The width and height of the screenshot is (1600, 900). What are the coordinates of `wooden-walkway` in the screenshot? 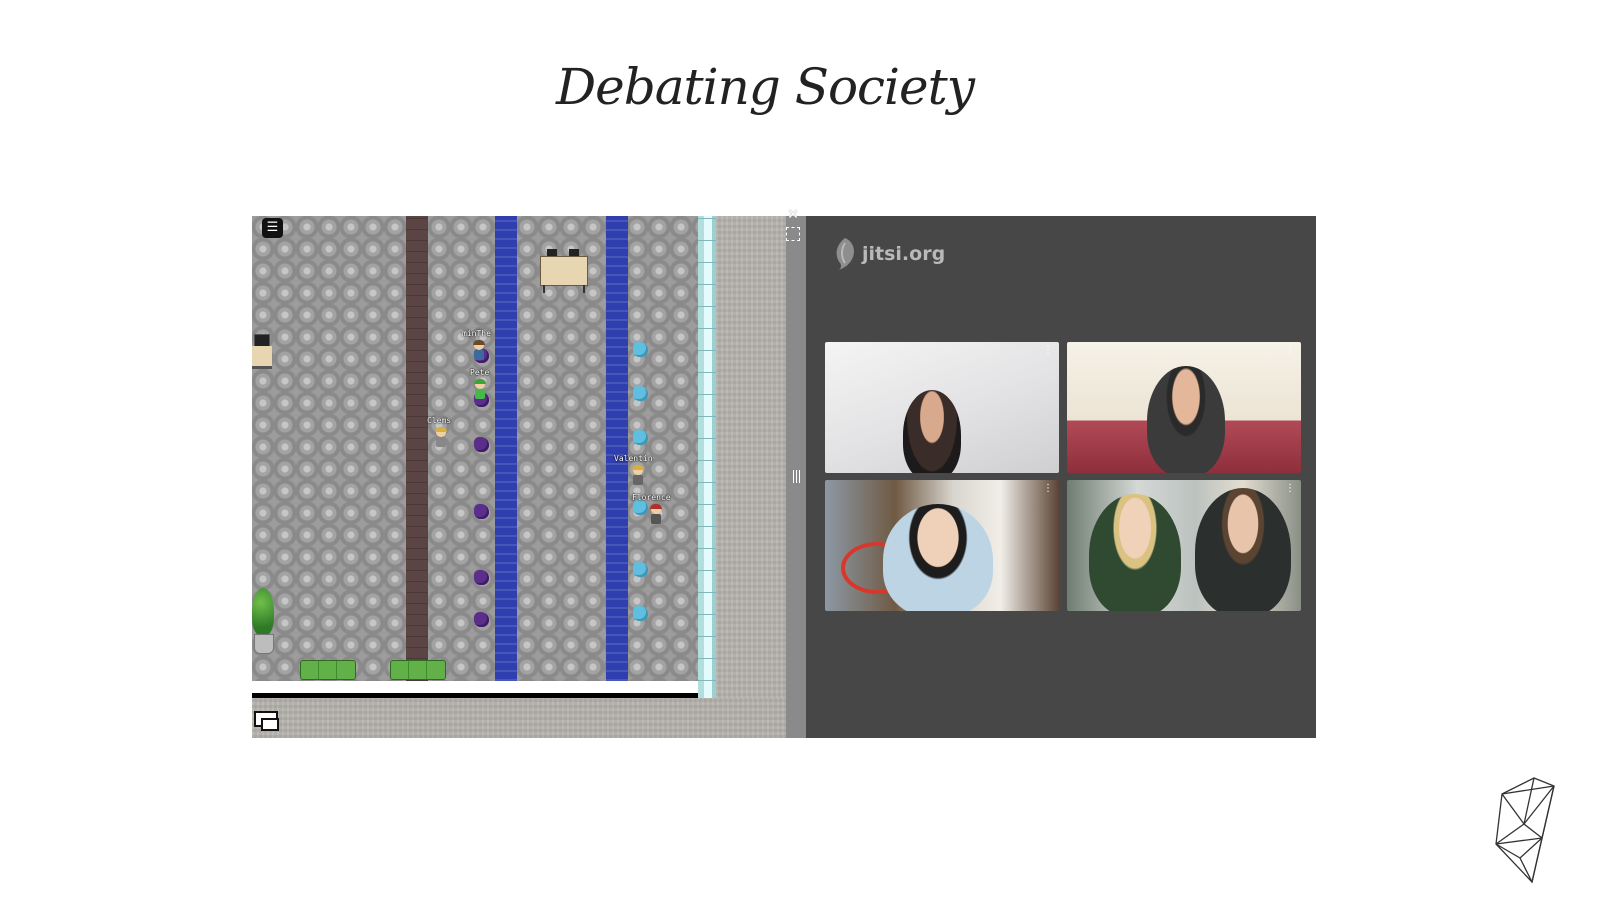 It's located at (417, 448).